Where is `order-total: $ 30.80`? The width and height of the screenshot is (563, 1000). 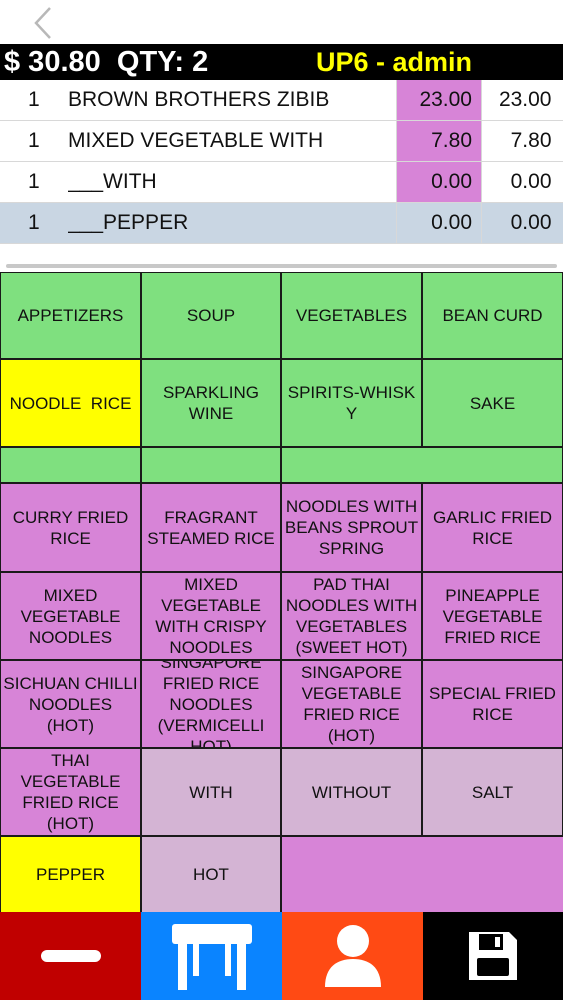 order-total: $ 30.80 is located at coordinates (52, 62).